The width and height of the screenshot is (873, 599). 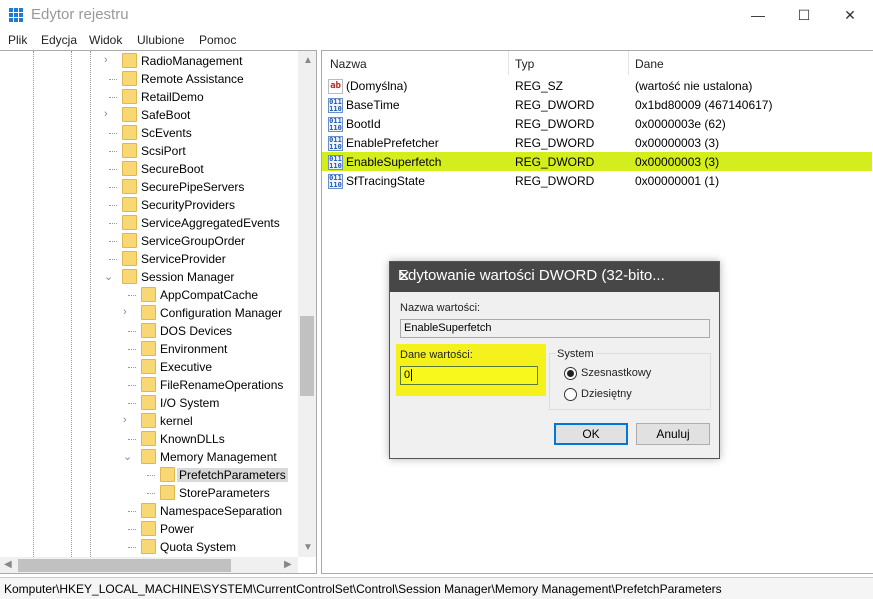 What do you see at coordinates (758, 15) in the screenshot?
I see `minimize-button: —` at bounding box center [758, 15].